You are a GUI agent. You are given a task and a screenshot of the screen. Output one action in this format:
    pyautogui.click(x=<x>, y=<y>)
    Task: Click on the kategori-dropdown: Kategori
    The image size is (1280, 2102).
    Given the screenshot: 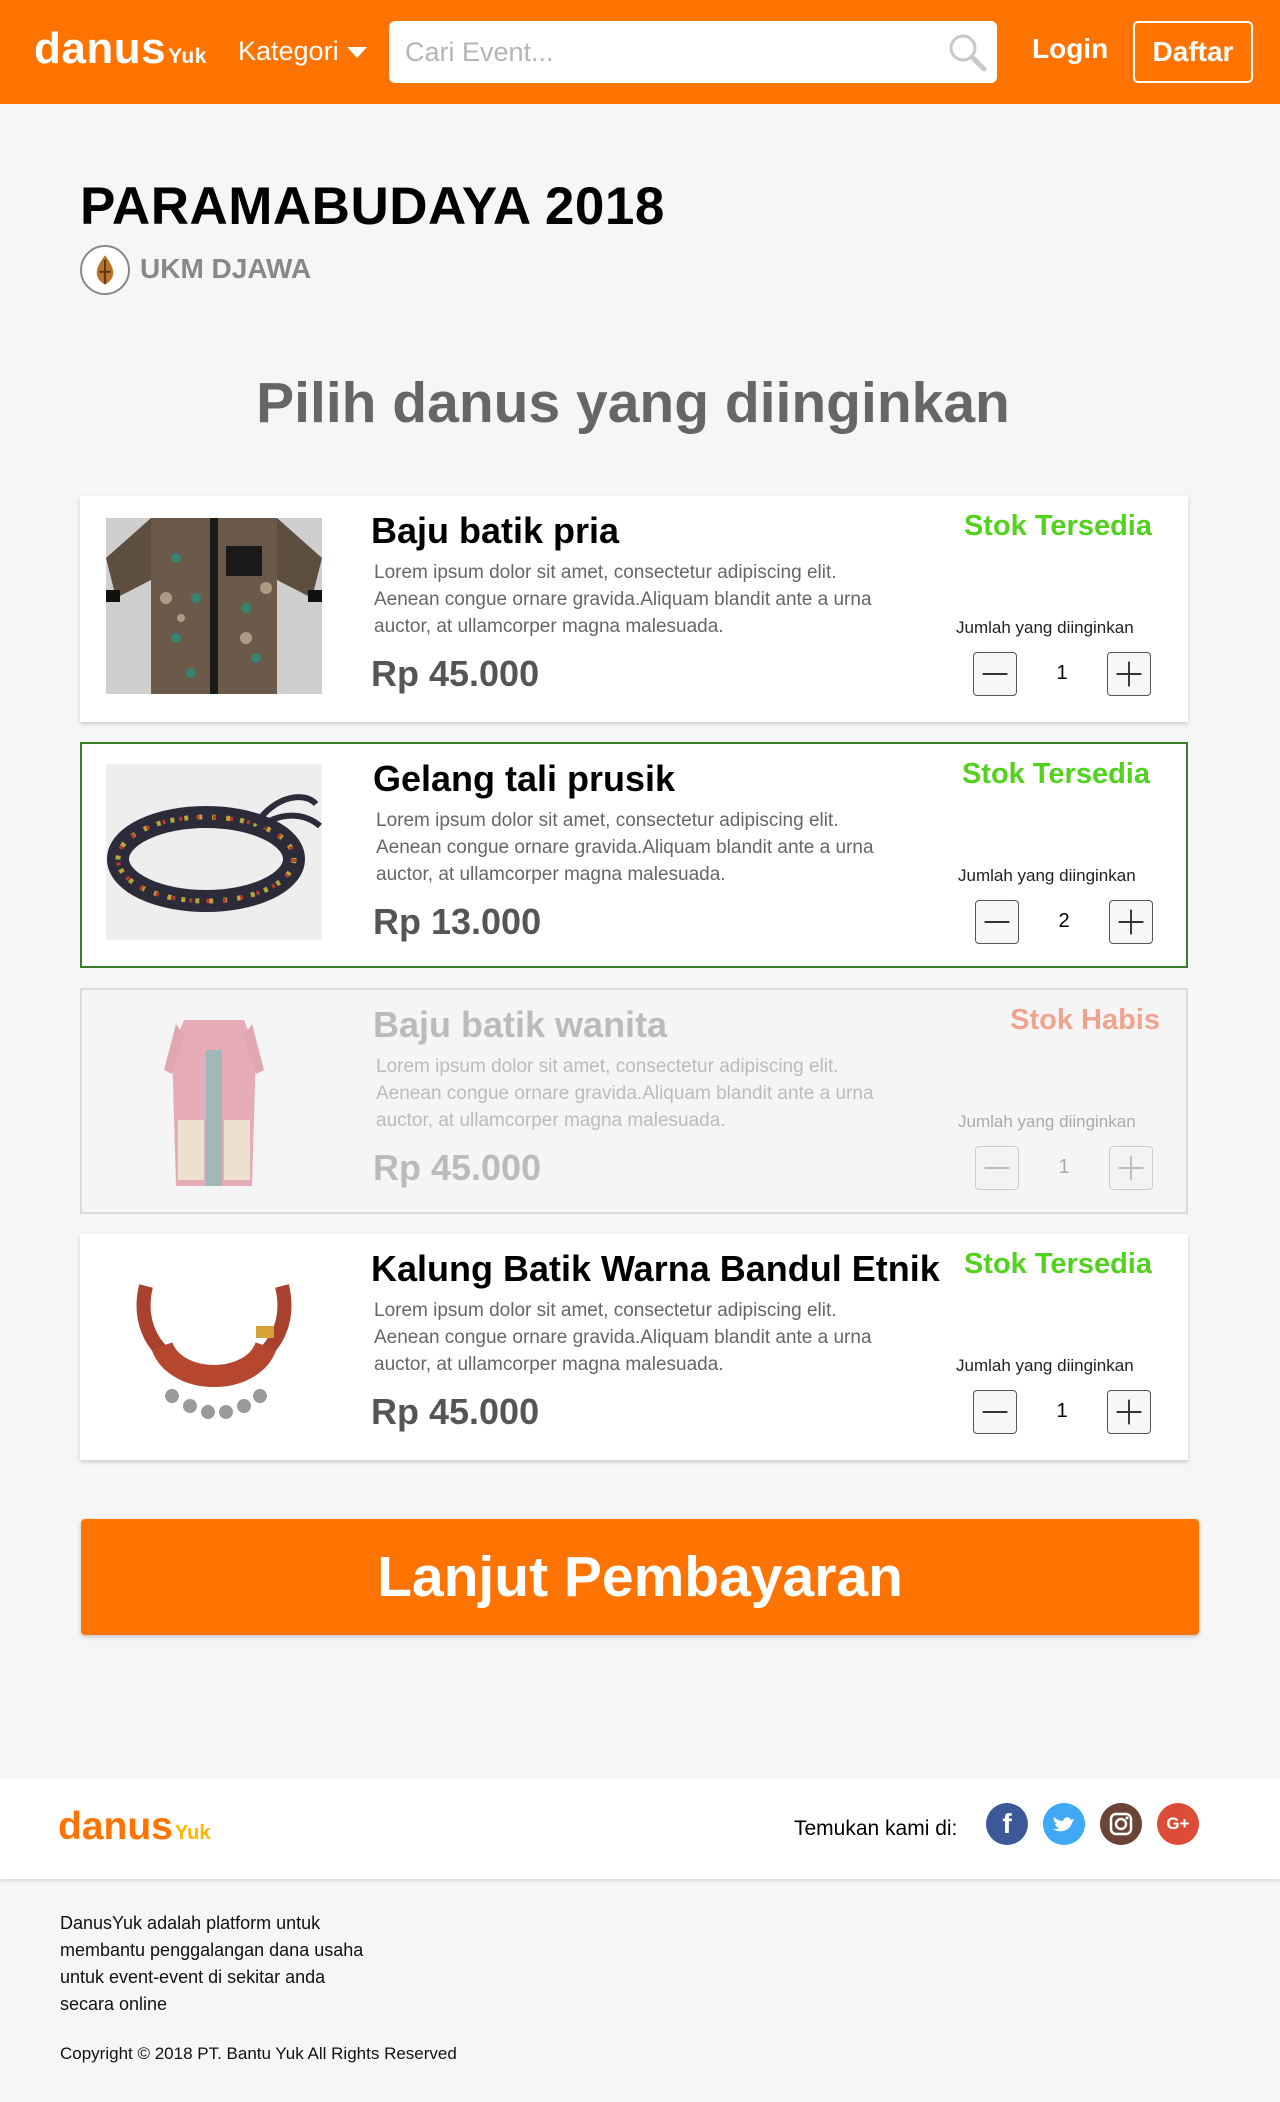 What is the action you would take?
    pyautogui.click(x=302, y=51)
    